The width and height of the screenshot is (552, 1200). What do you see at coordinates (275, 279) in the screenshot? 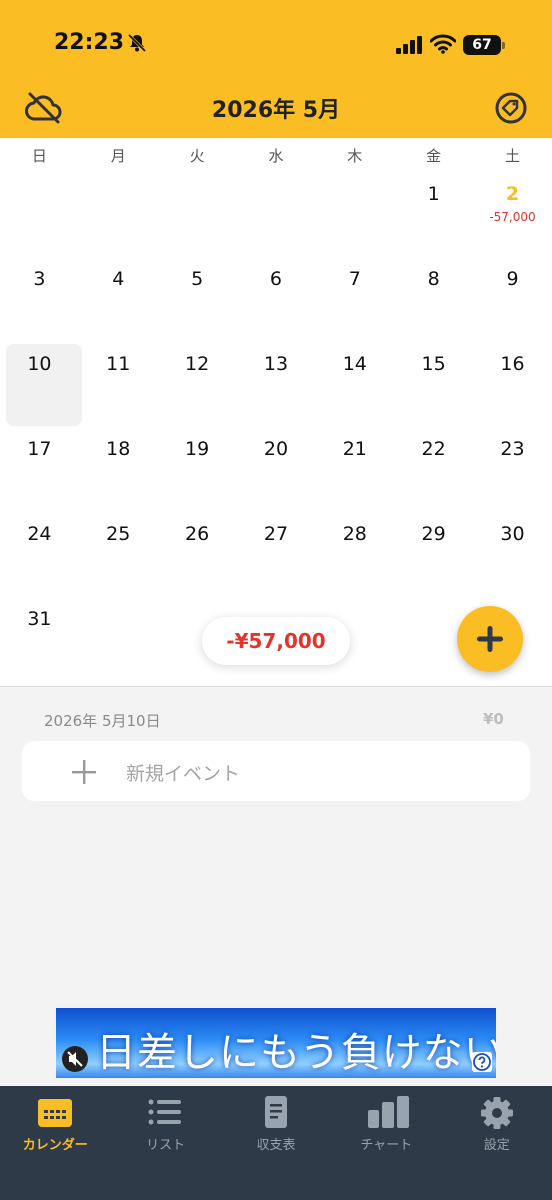
I see `day-number: 6` at bounding box center [275, 279].